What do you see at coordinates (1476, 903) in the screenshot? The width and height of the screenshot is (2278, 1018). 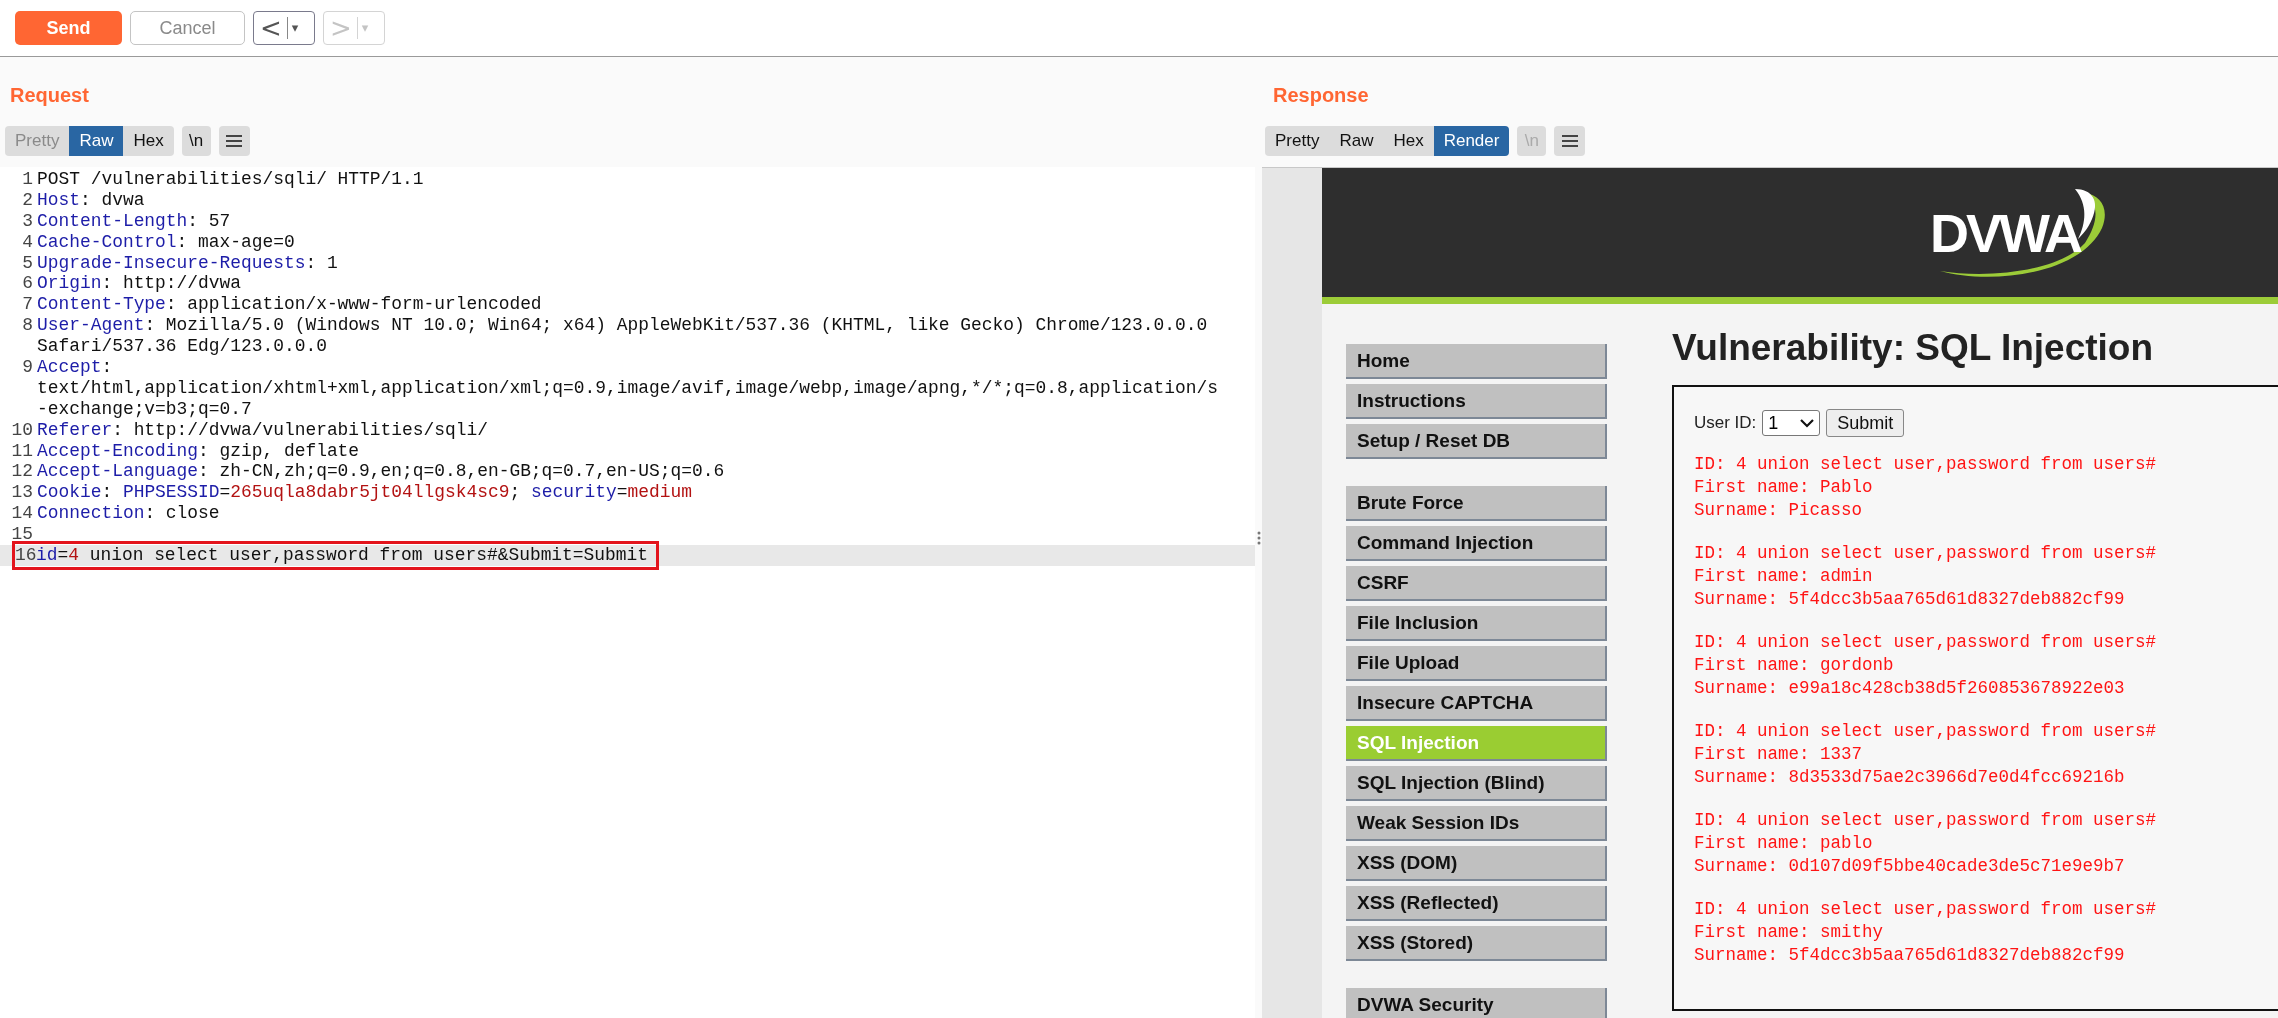 I see `nav-menu-item: XSS (Reflected)` at bounding box center [1476, 903].